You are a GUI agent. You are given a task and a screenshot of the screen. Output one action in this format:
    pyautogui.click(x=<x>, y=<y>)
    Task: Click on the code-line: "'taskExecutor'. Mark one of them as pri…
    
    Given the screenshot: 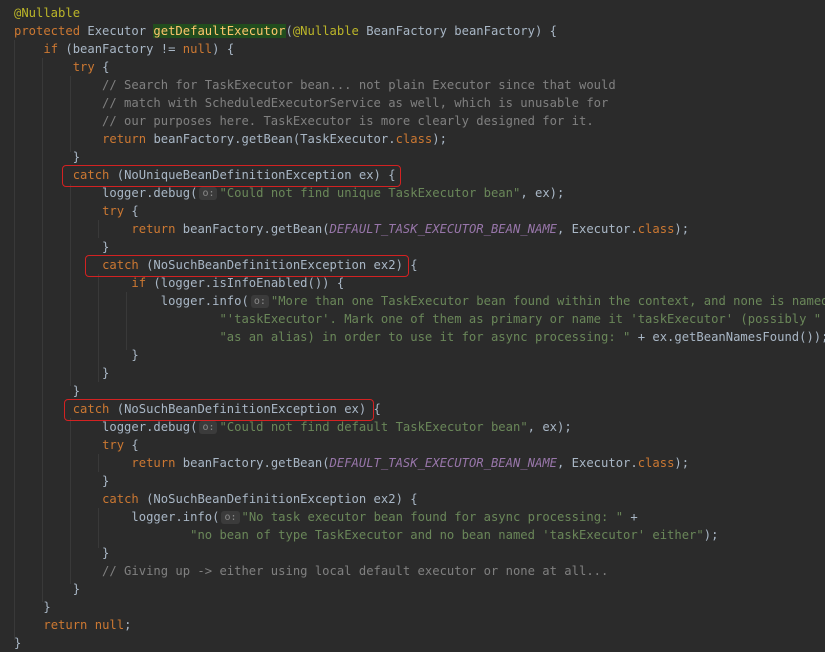 What is the action you would take?
    pyautogui.click(x=419, y=319)
    